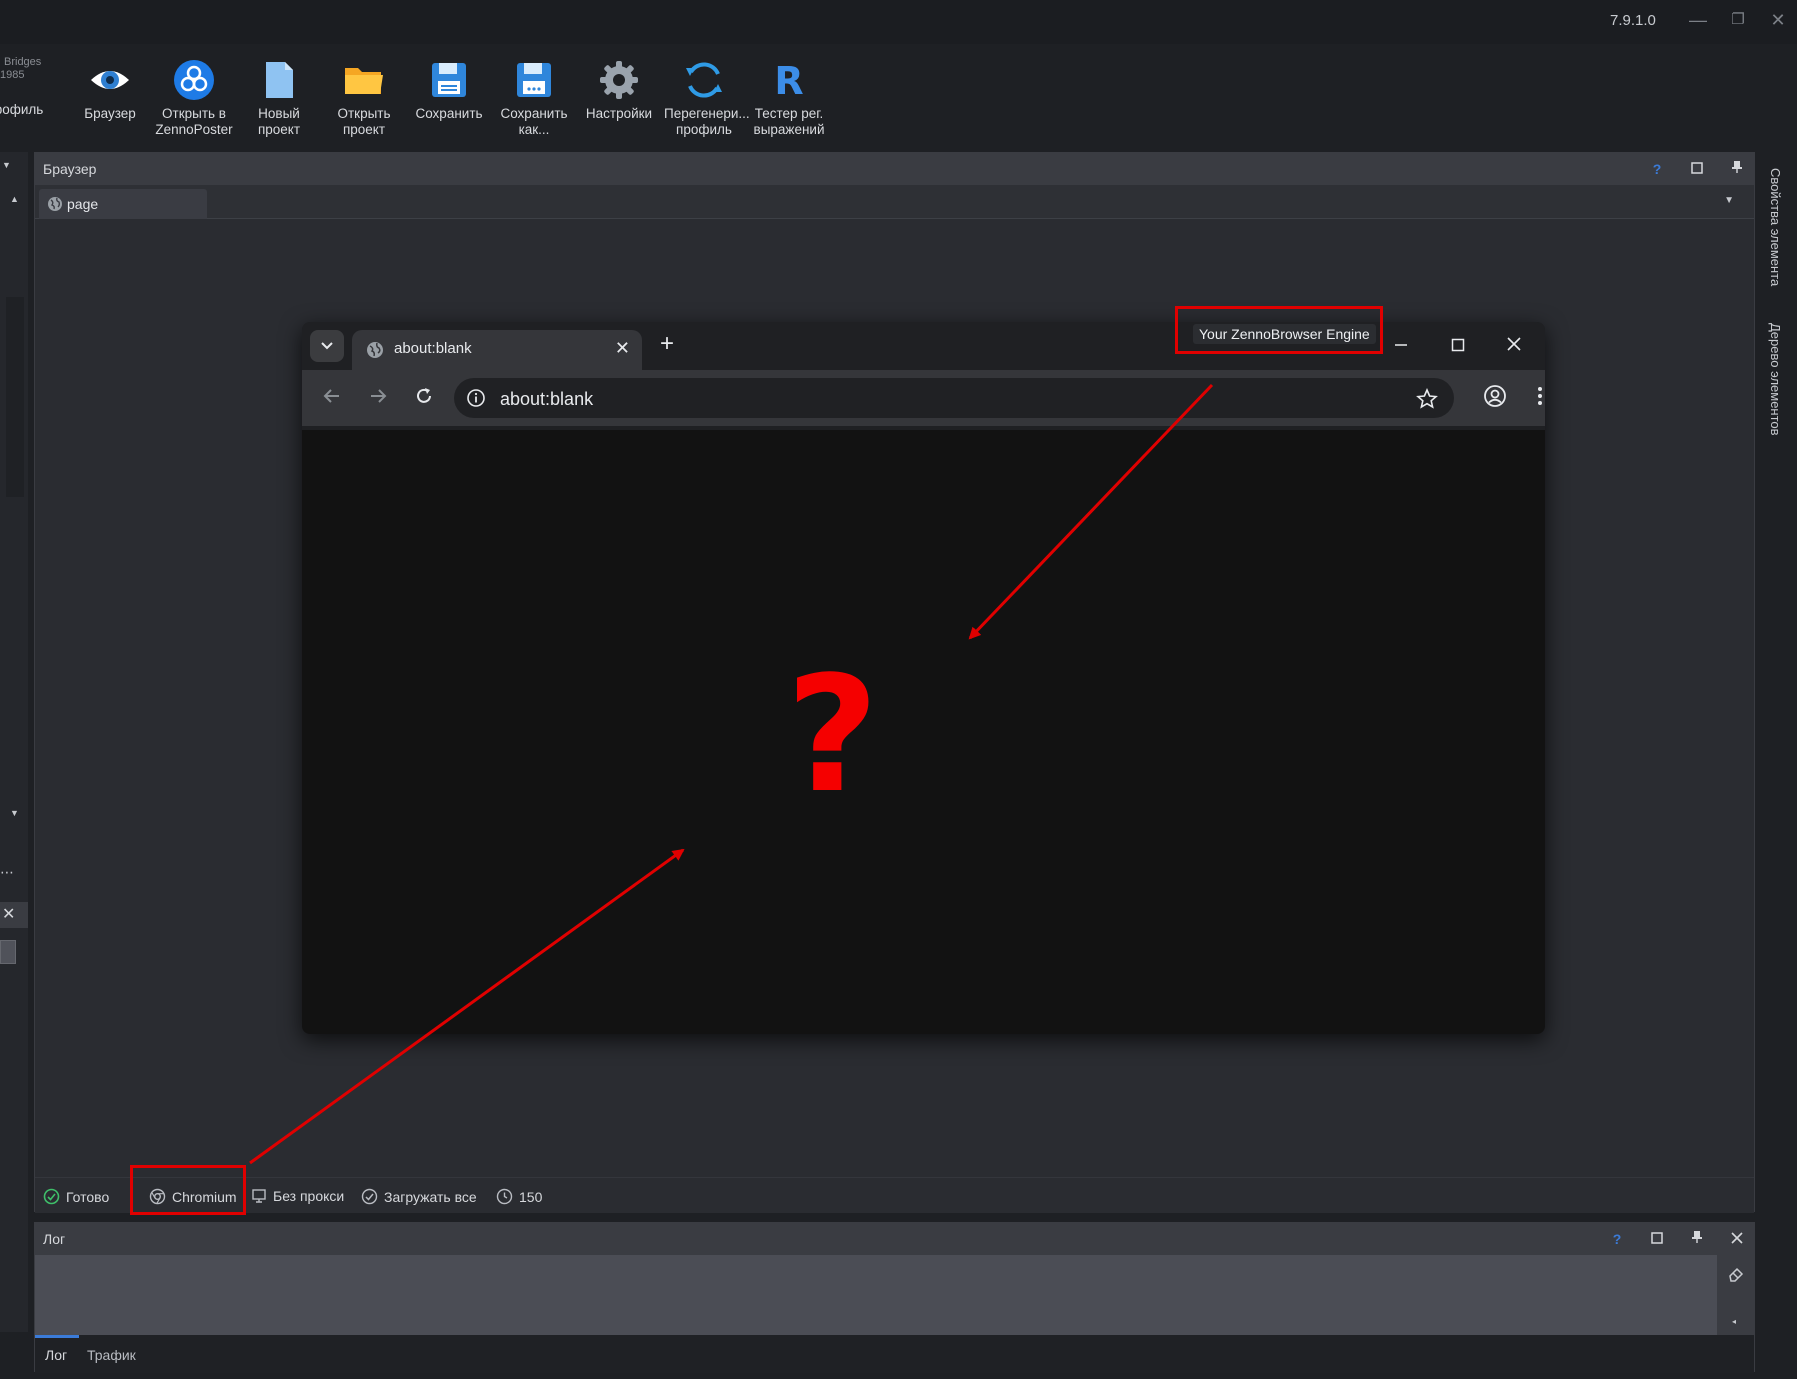  Describe the element at coordinates (476, 398) in the screenshot. I see `info-icon` at that location.